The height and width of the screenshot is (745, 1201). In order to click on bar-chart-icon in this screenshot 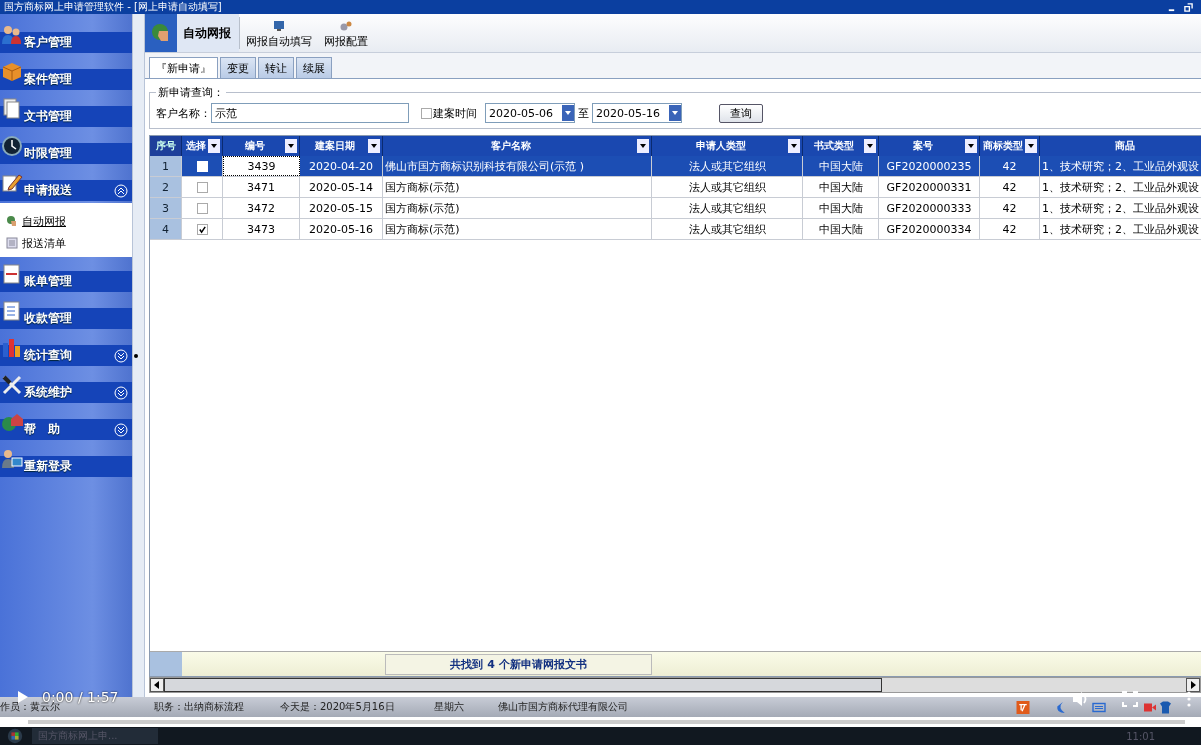, I will do `click(12, 348)`.